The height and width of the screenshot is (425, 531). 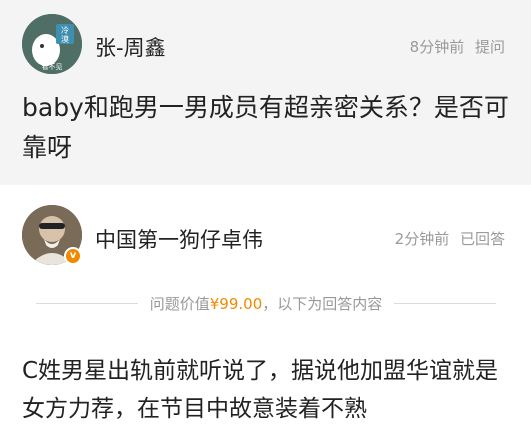 What do you see at coordinates (445, 303) in the screenshot?
I see `divider-line-right` at bounding box center [445, 303].